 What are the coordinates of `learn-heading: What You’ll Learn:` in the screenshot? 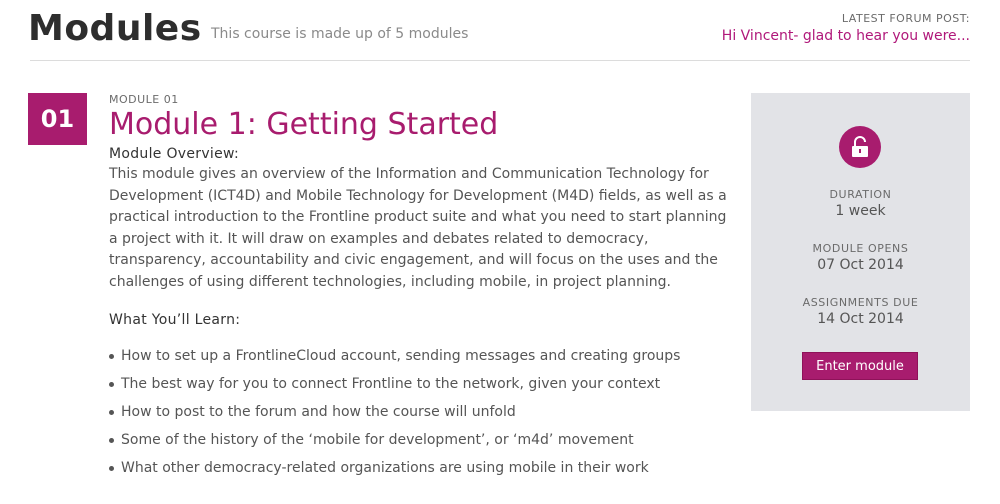 It's located at (175, 320).